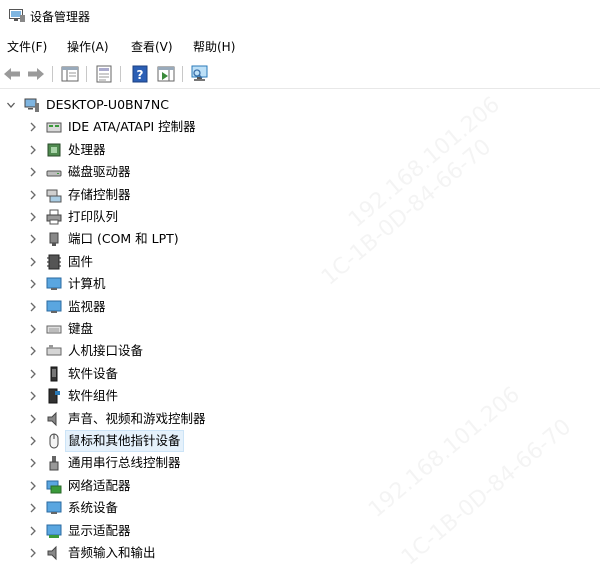 The width and height of the screenshot is (600, 580). I want to click on tree-item-label: 音频输入和输出, so click(112, 552).